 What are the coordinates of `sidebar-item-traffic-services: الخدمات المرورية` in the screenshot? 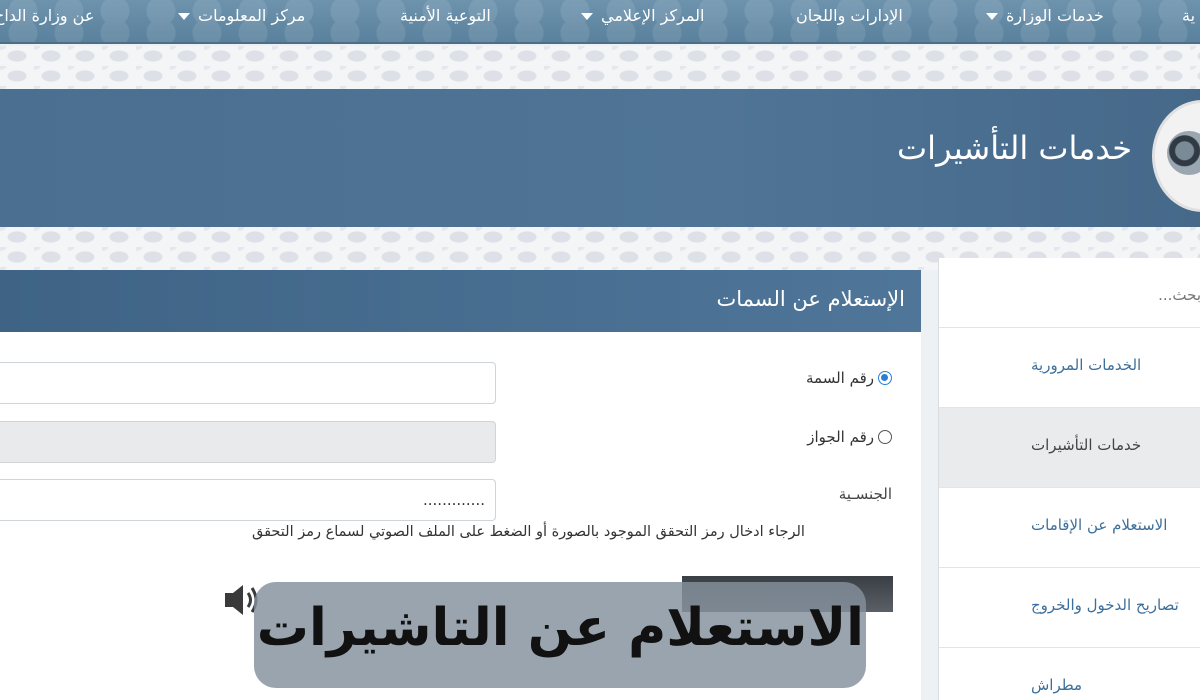 It's located at (1069, 368).